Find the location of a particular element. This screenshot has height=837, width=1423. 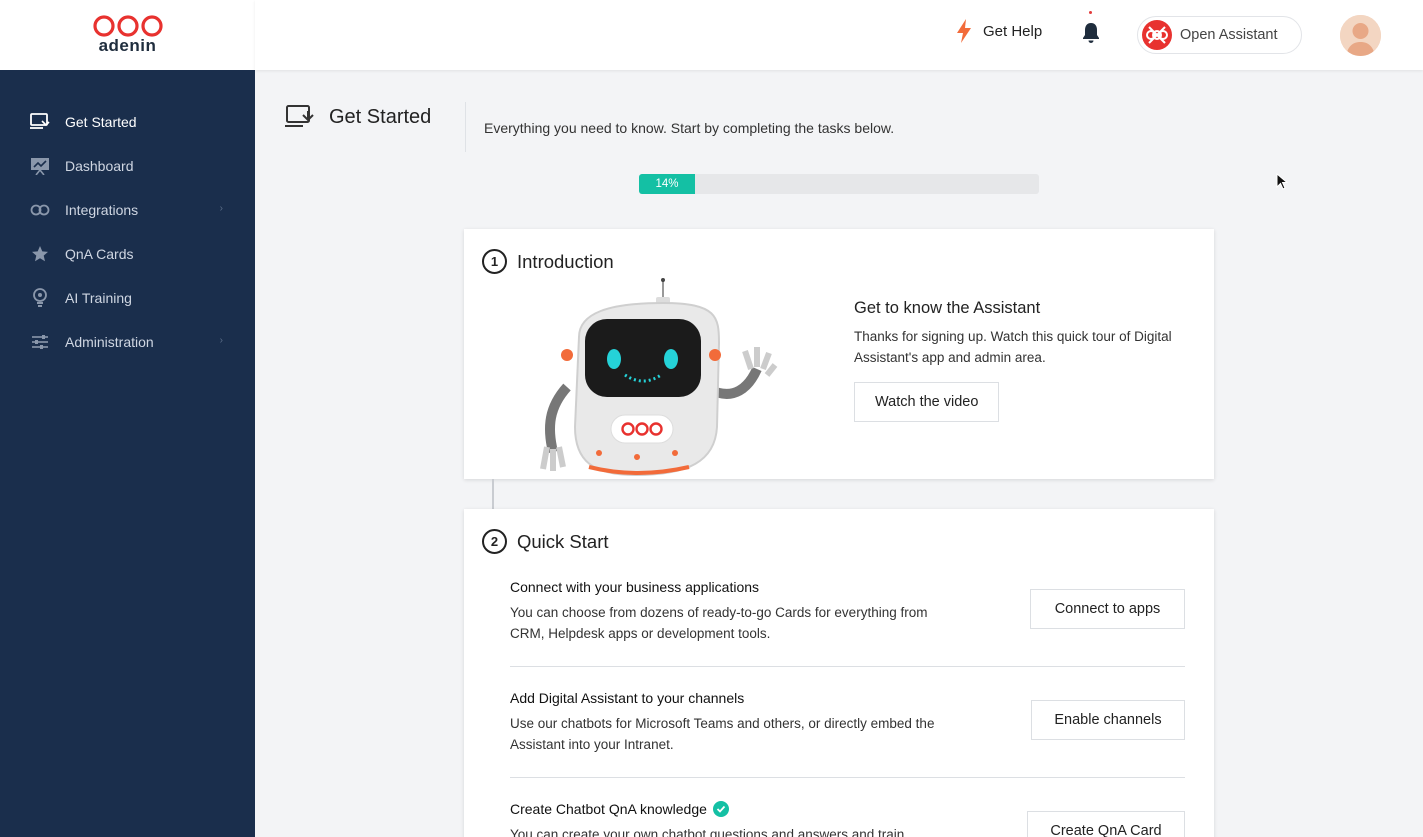

intro-heading: Get to know the Assistant is located at coordinates (947, 308).